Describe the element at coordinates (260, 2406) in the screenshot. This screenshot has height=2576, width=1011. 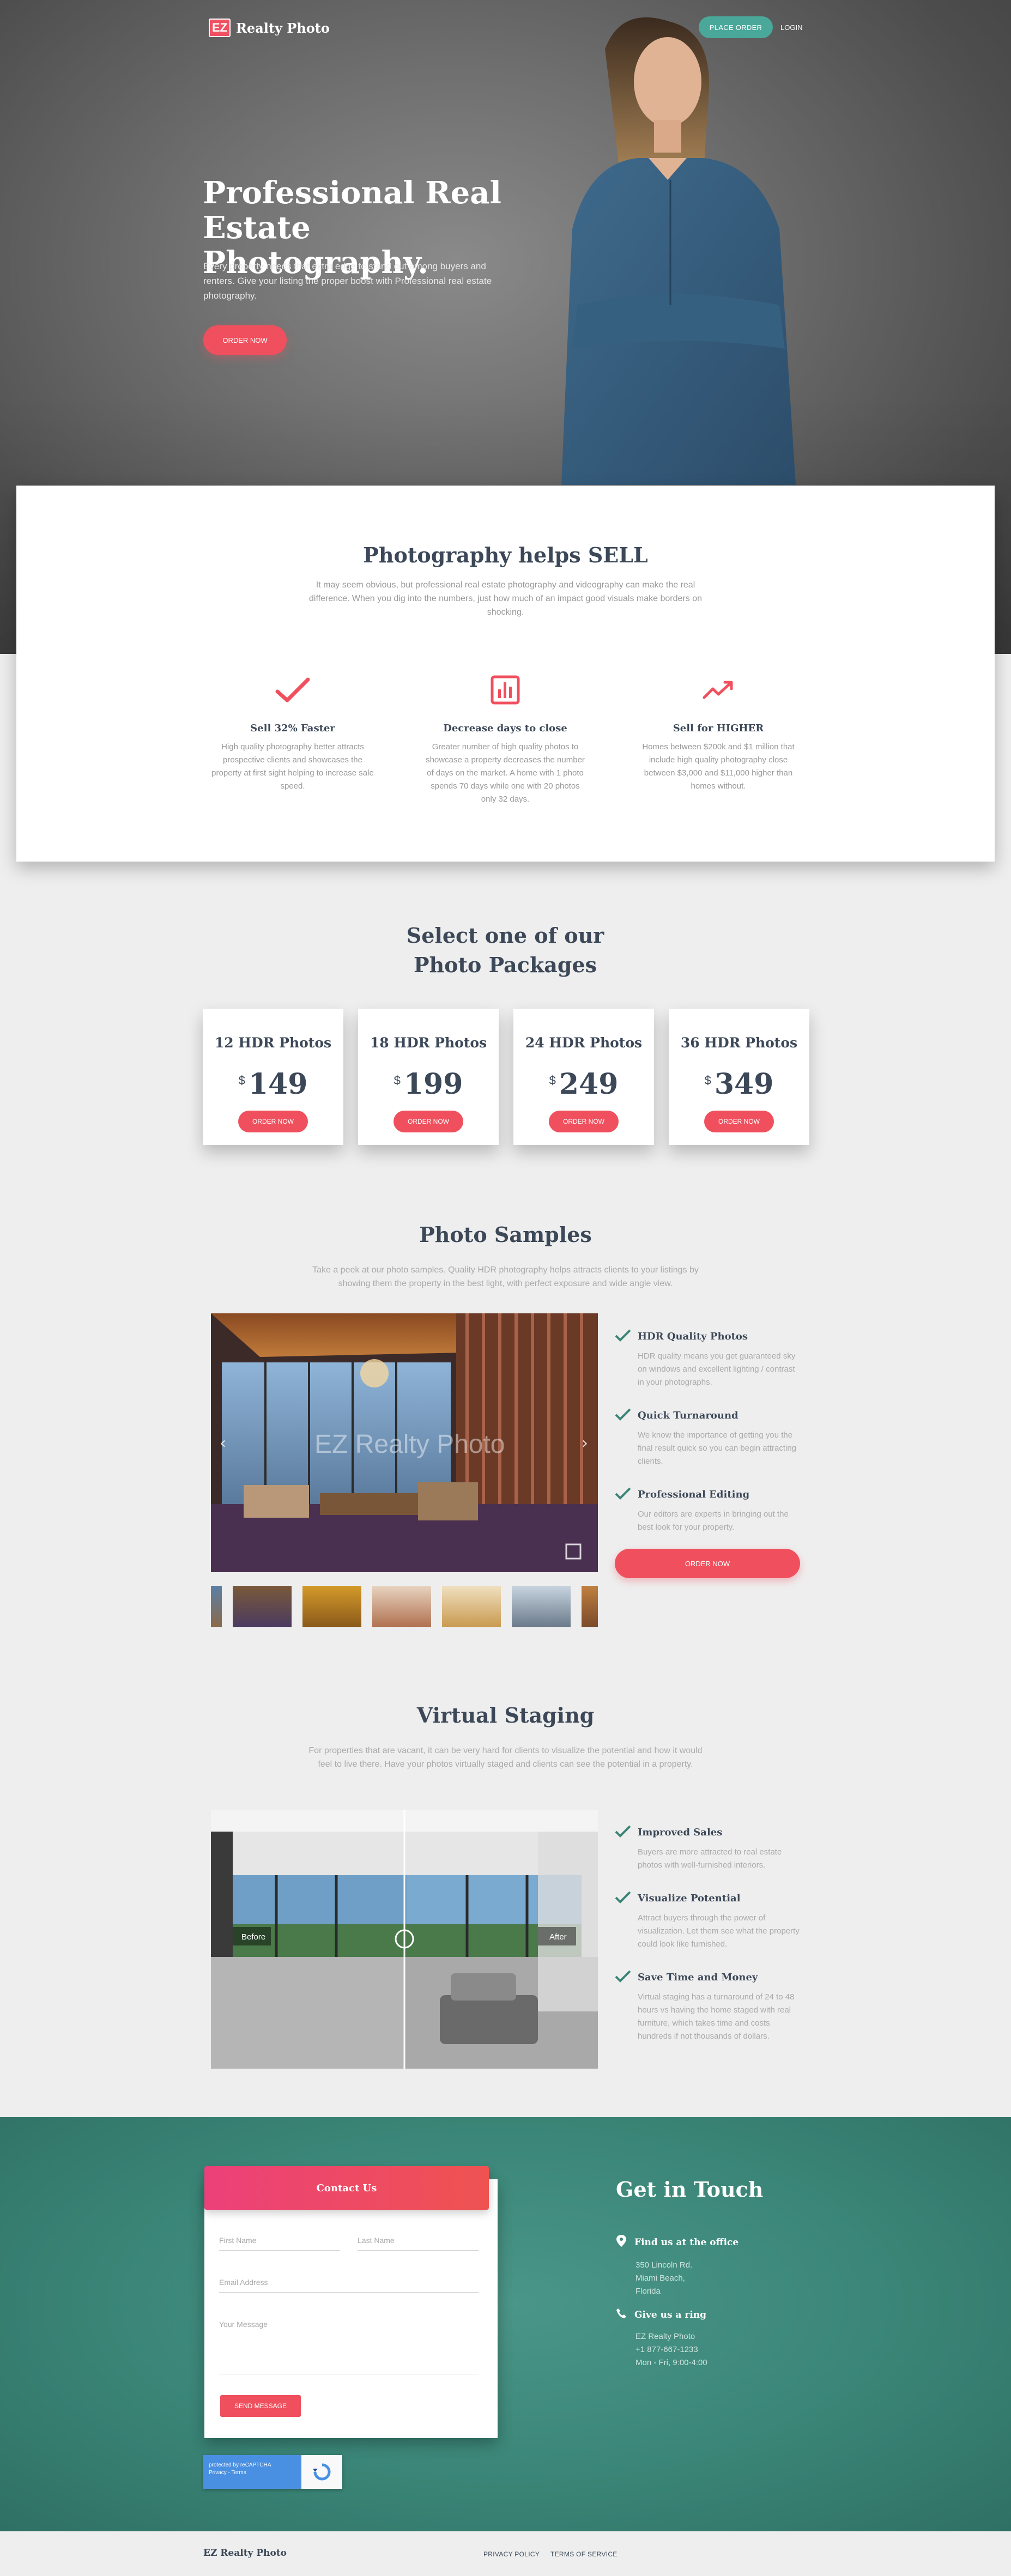
I see `send-message-button: SEND MESSAGE` at that location.